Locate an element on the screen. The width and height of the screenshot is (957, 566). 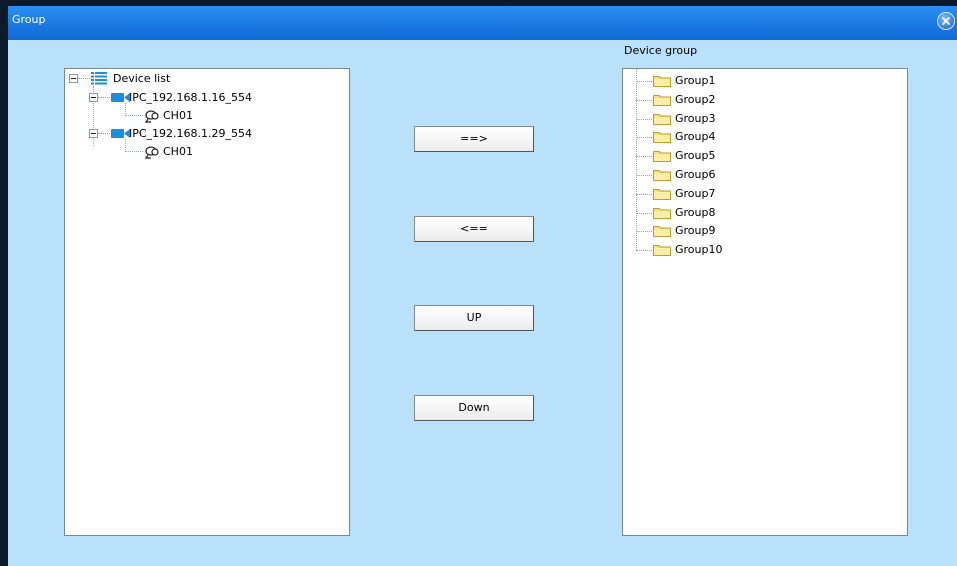
move-up-button: UP is located at coordinates (474, 318).